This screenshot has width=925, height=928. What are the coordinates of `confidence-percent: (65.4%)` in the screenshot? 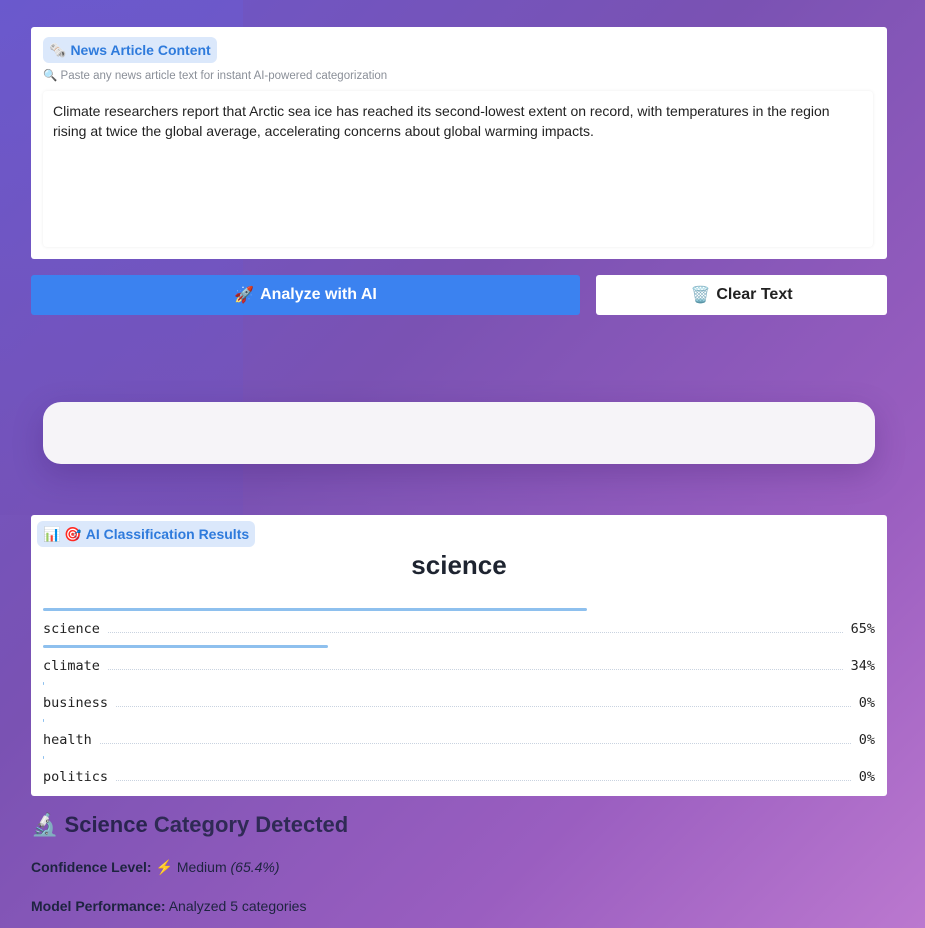 It's located at (255, 867).